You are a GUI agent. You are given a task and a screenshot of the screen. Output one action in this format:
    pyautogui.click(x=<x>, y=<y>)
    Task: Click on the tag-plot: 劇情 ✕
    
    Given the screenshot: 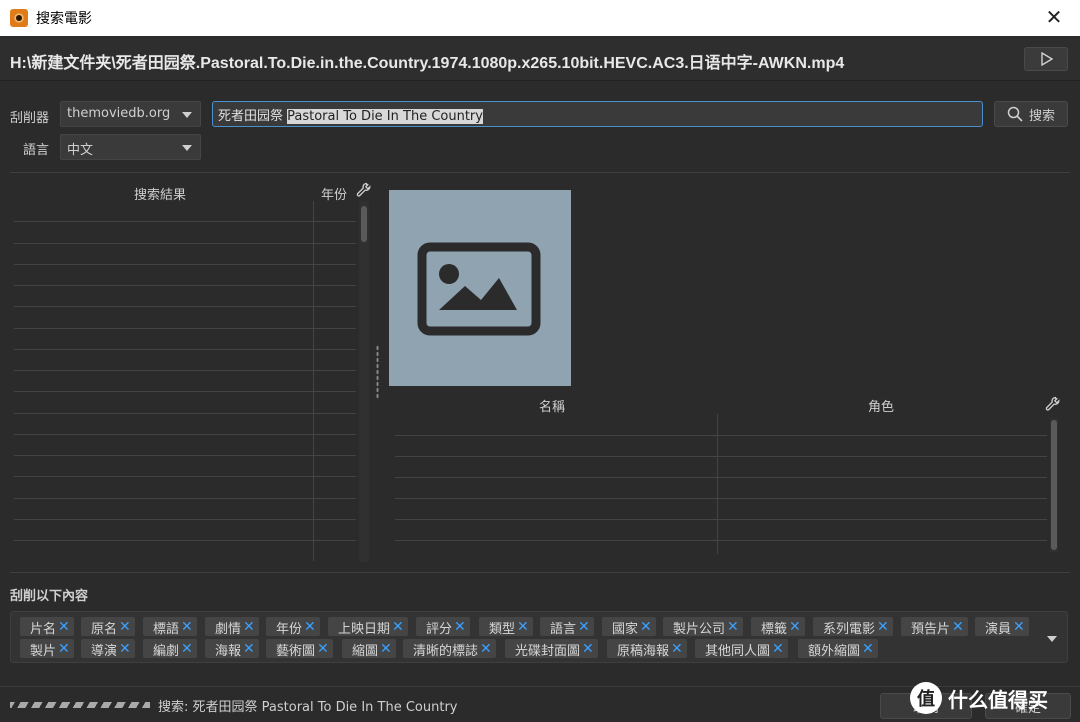 What is the action you would take?
    pyautogui.click(x=232, y=627)
    